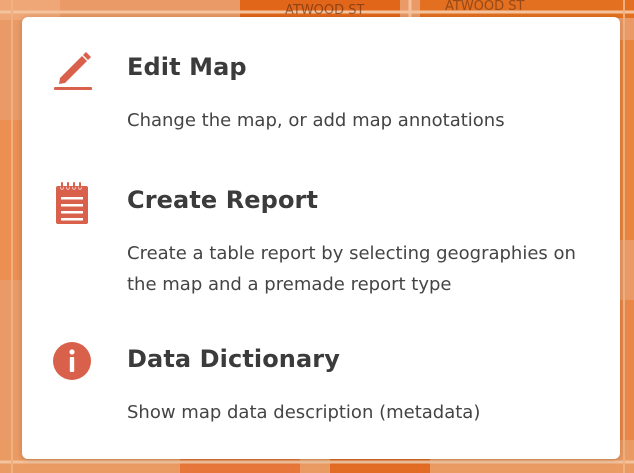 The height and width of the screenshot is (473, 634). I want to click on data-dictionary-title: Data Dictionary, so click(233, 359).